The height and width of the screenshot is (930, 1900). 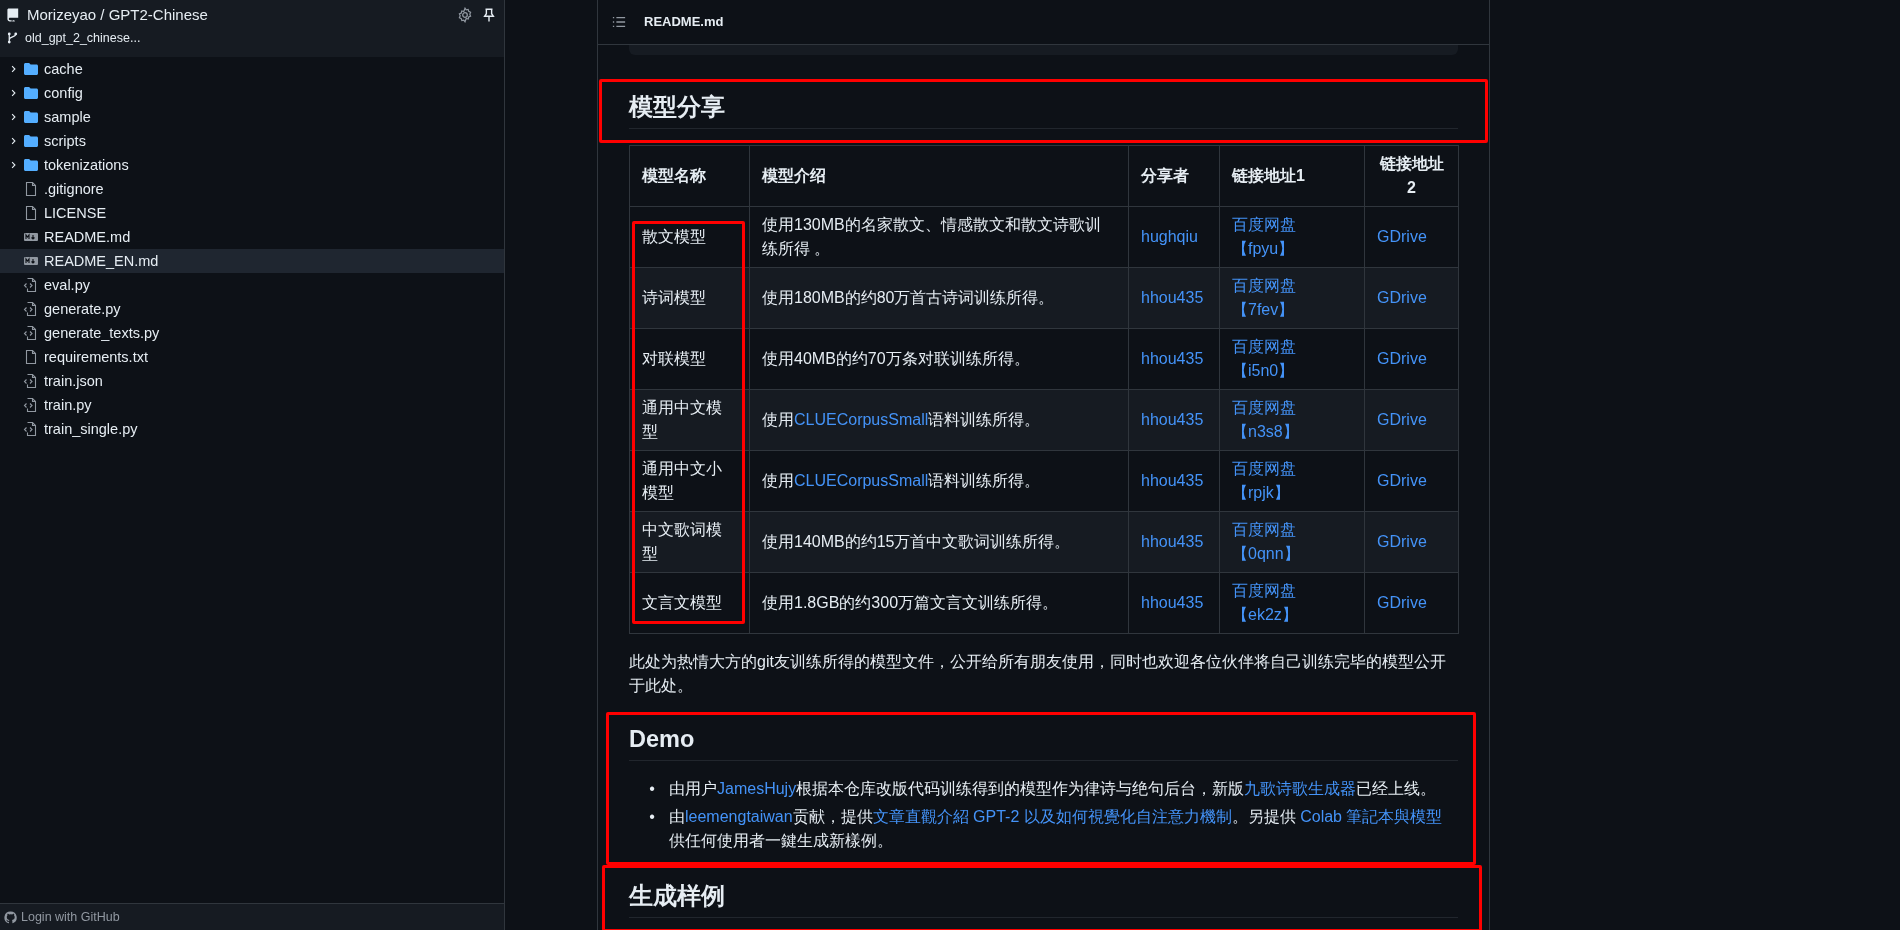 I want to click on file-tree-item: cache, so click(x=252, y=69).